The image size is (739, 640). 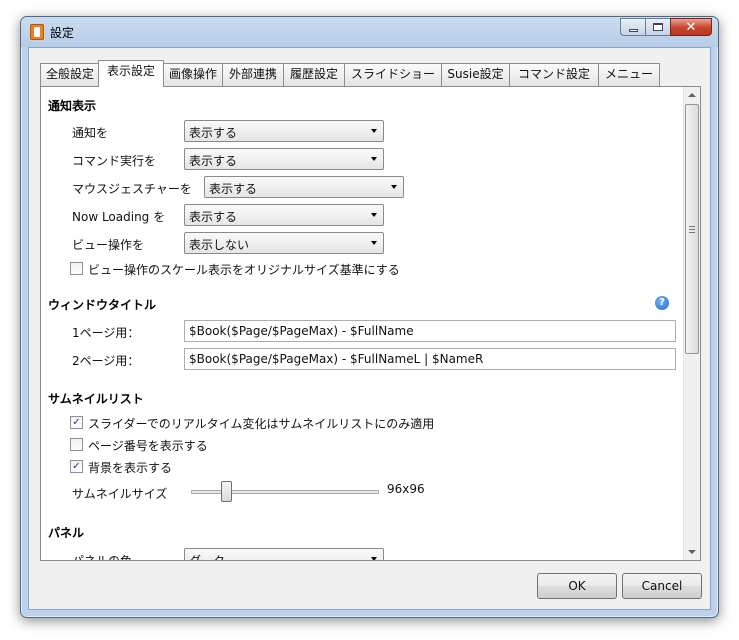 I want to click on loading-notify-dropdown: 表示する, so click(x=284, y=215).